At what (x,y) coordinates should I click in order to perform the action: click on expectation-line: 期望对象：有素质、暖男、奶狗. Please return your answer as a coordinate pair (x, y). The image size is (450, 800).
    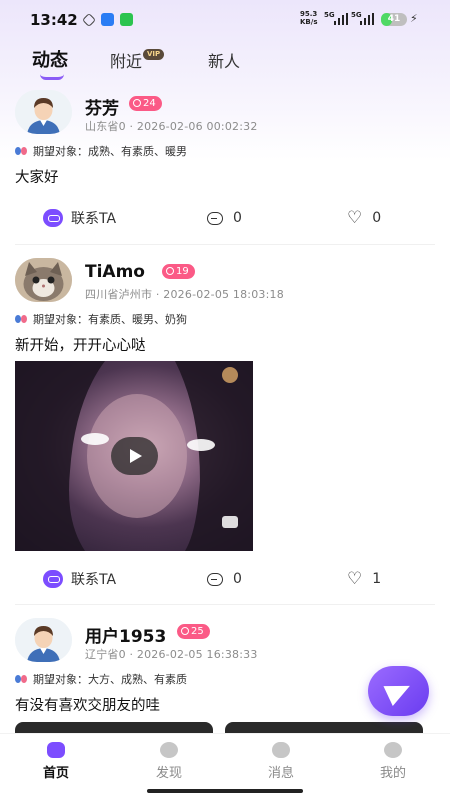
    Looking at the image, I should click on (101, 319).